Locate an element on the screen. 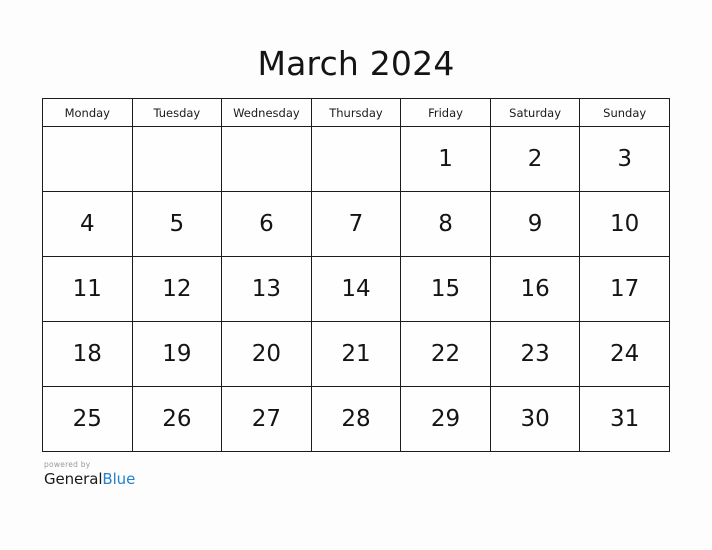 Image resolution: width=712 pixels, height=550 pixels. day-cell: 27 is located at coordinates (266, 419).